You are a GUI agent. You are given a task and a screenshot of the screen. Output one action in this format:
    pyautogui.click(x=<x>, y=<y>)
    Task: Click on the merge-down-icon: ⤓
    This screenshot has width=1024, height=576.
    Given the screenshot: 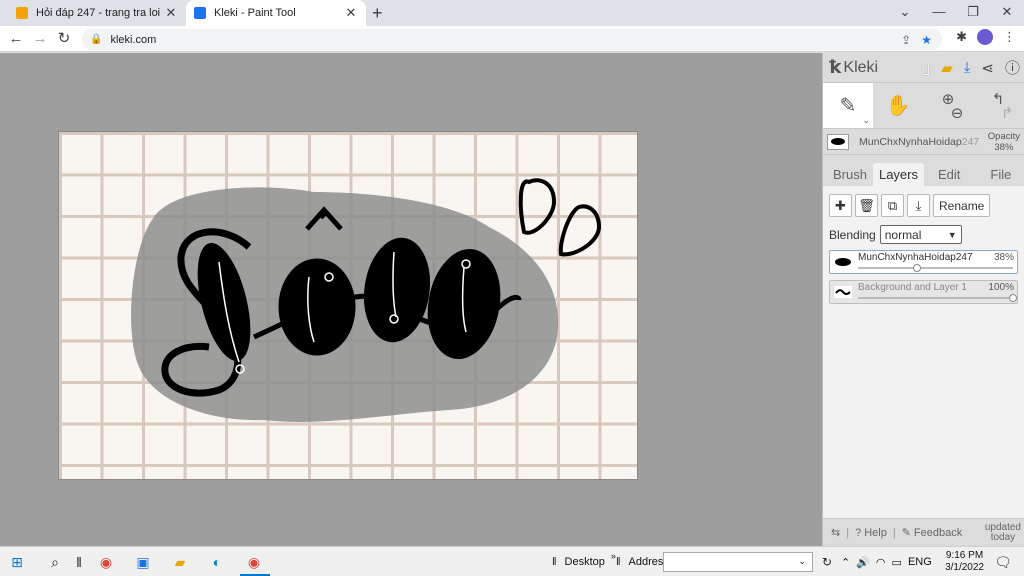 What is the action you would take?
    pyautogui.click(x=918, y=205)
    